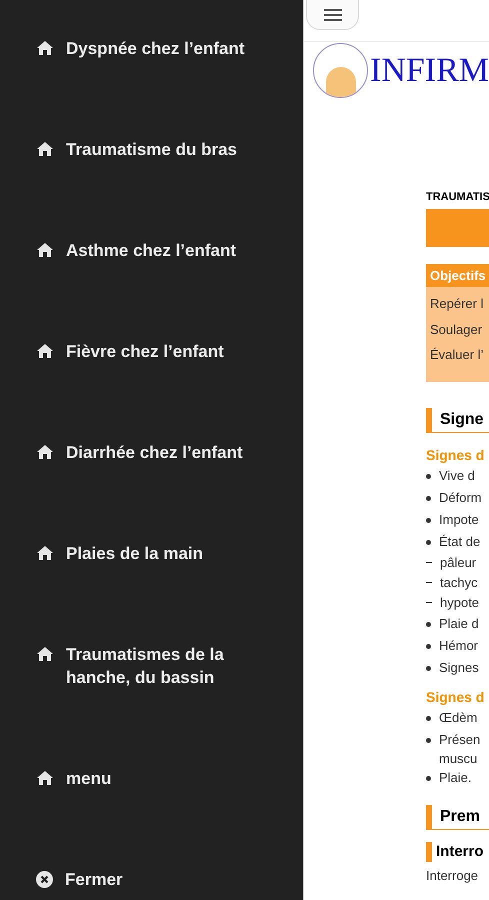 The height and width of the screenshot is (900, 489). I want to click on list-item: État de, so click(459, 541).